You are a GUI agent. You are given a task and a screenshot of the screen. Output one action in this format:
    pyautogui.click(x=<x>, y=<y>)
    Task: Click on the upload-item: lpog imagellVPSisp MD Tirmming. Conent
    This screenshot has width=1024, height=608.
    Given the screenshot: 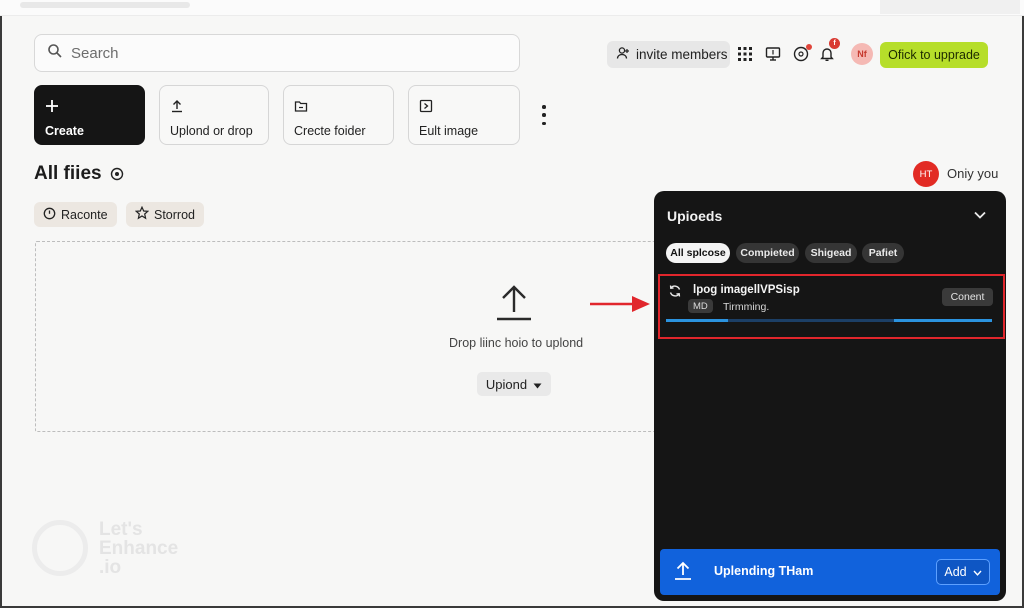 What is the action you would take?
    pyautogui.click(x=831, y=307)
    